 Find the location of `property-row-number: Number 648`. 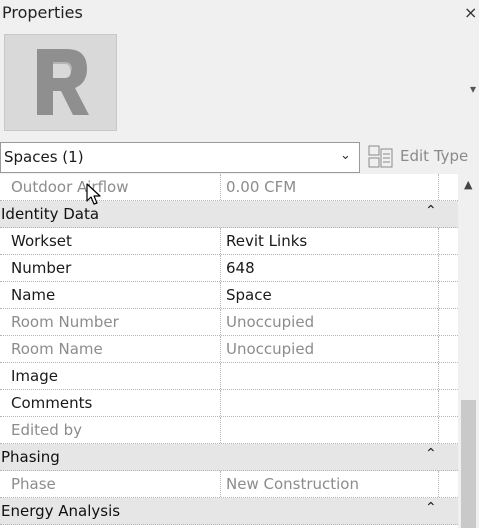

property-row-number: Number 648 is located at coordinates (229, 268).